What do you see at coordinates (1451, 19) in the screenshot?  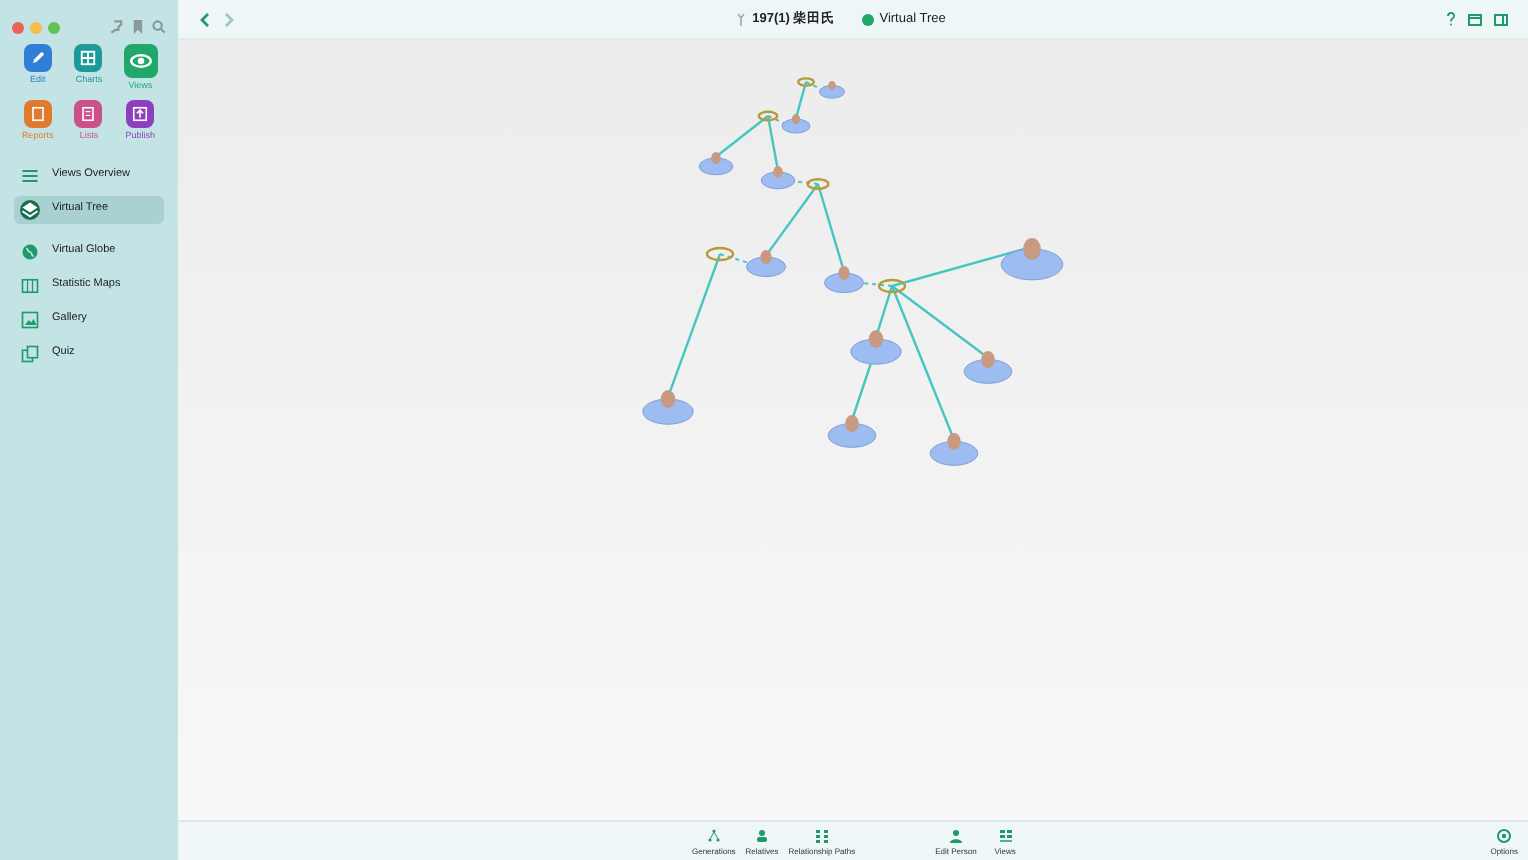 I see `help-icon` at bounding box center [1451, 19].